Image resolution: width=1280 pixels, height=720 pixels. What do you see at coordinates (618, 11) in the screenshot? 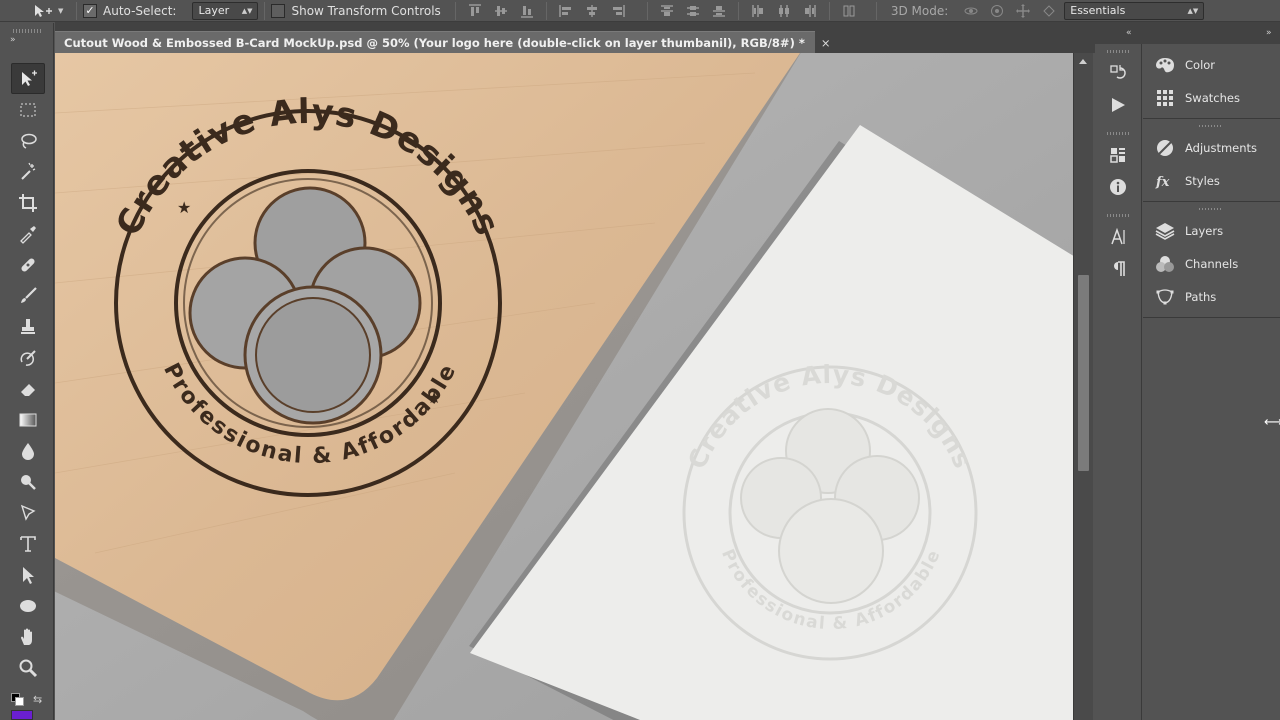
I see `align-right-edges-icon` at bounding box center [618, 11].